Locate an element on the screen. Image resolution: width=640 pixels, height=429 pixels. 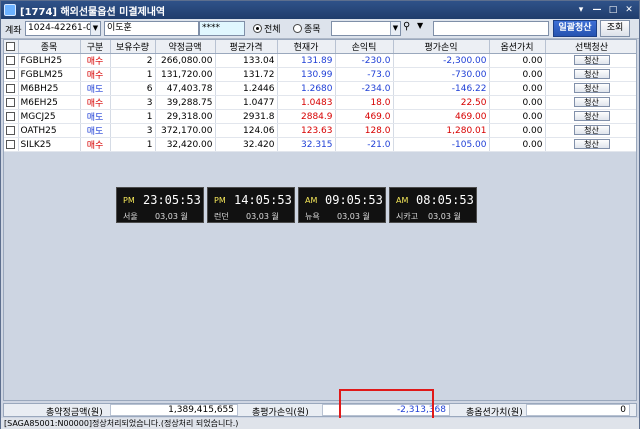
close-icon: ✕ is located at coordinates (629, 10).